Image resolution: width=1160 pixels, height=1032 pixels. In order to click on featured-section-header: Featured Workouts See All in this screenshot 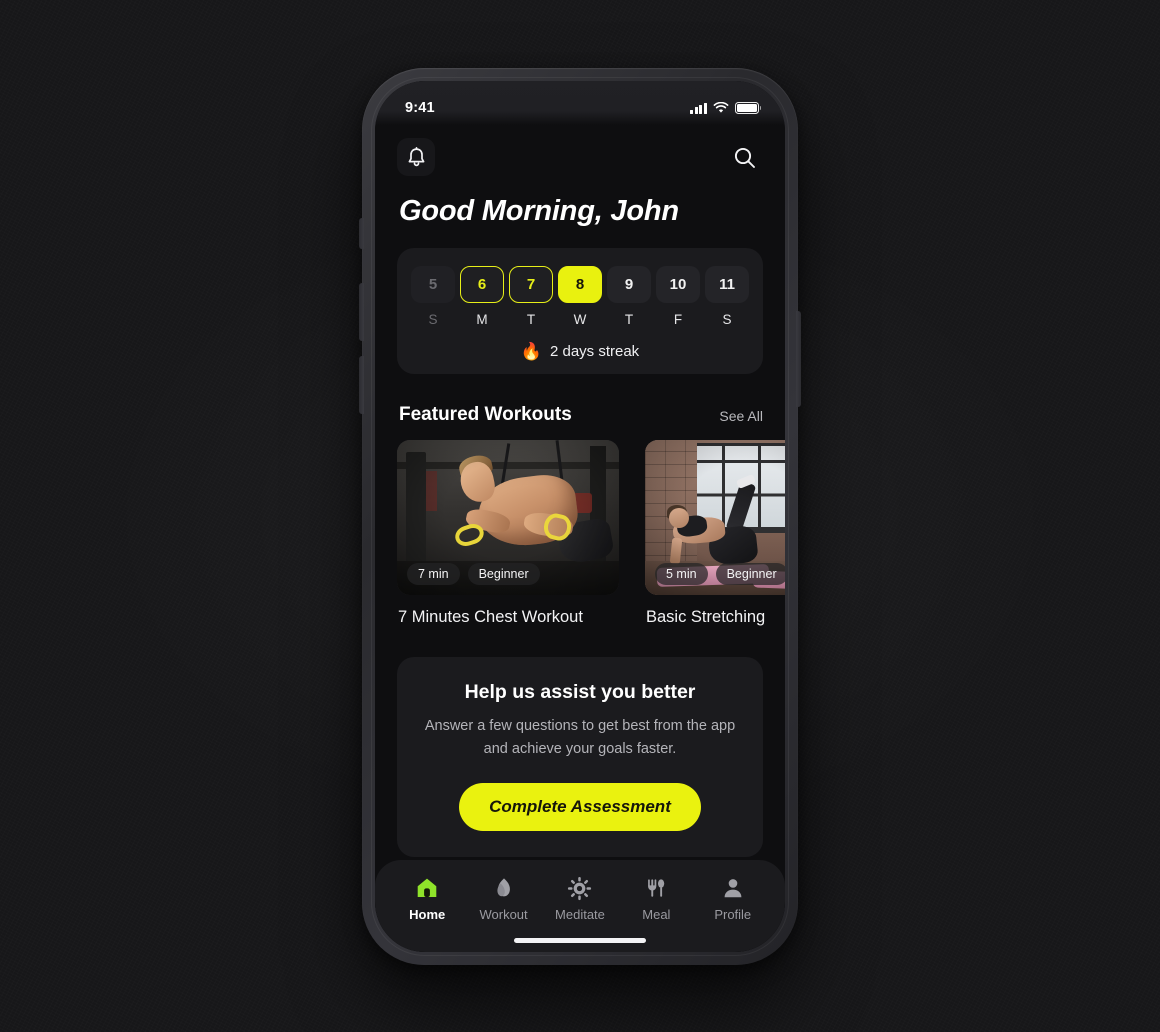, I will do `click(581, 415)`.